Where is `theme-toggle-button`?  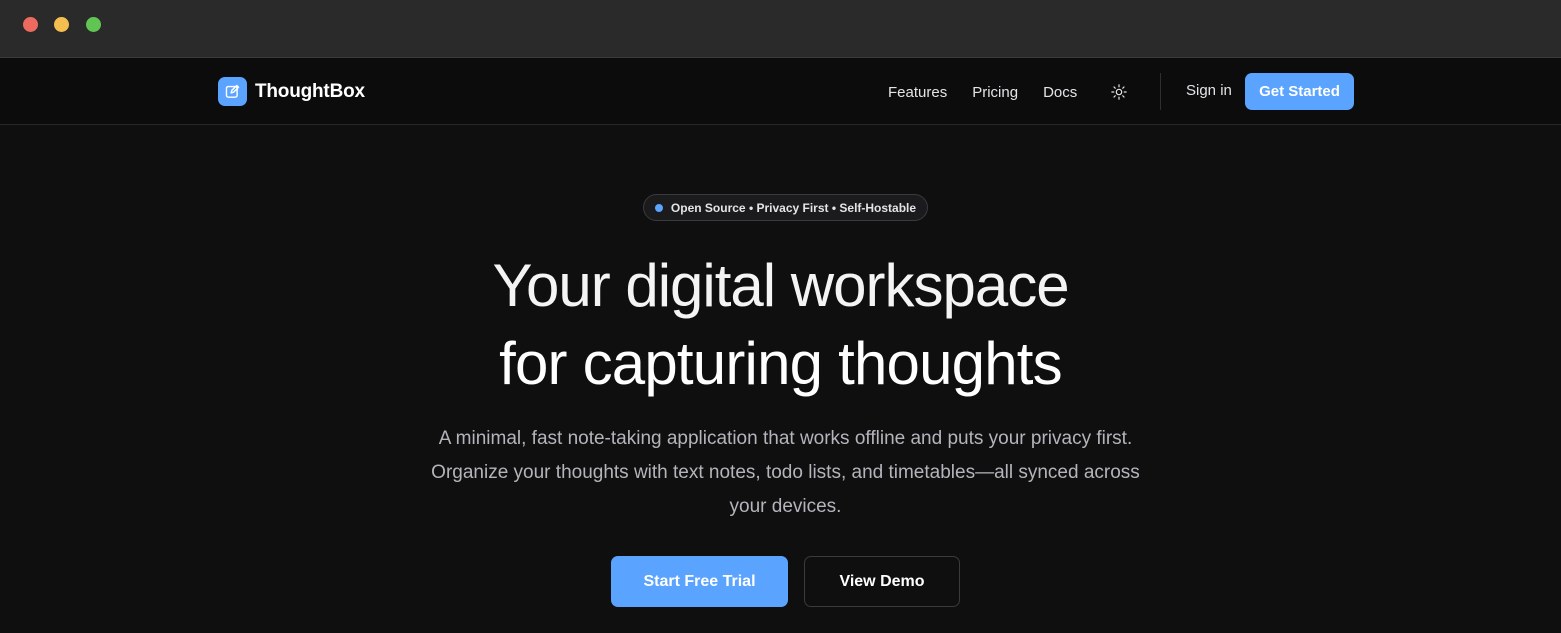
theme-toggle-button is located at coordinates (1119, 92).